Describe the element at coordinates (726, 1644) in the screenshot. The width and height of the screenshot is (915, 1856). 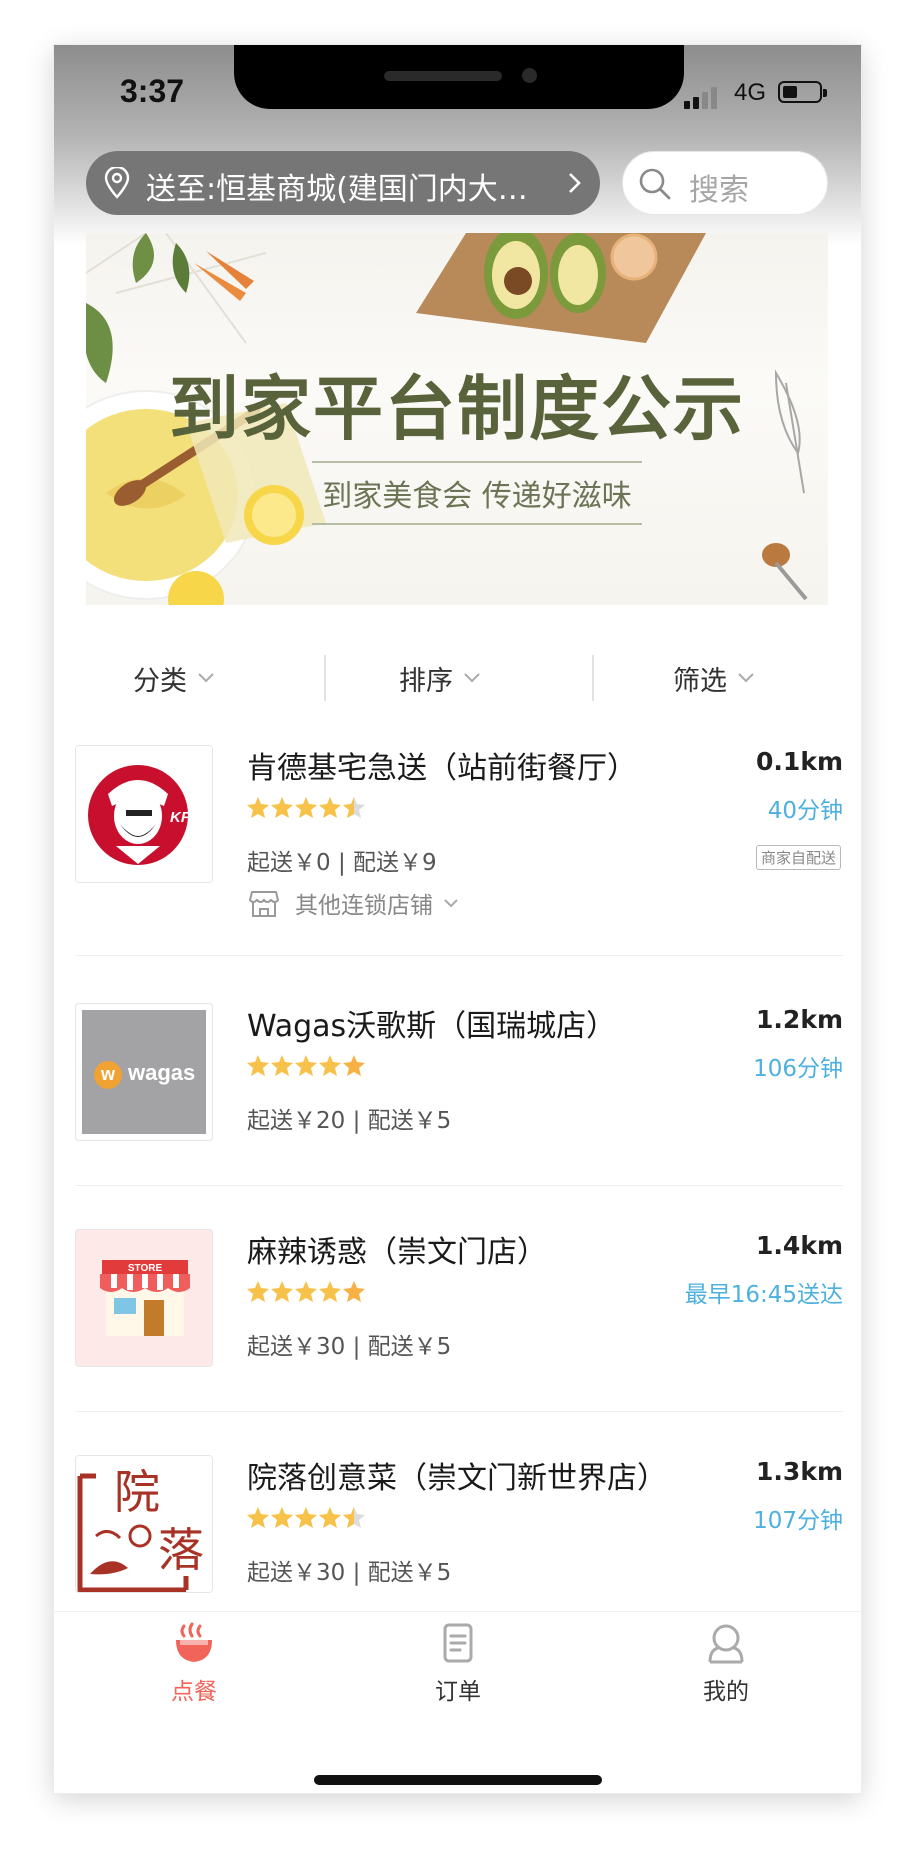
I see `profile-icon` at that location.